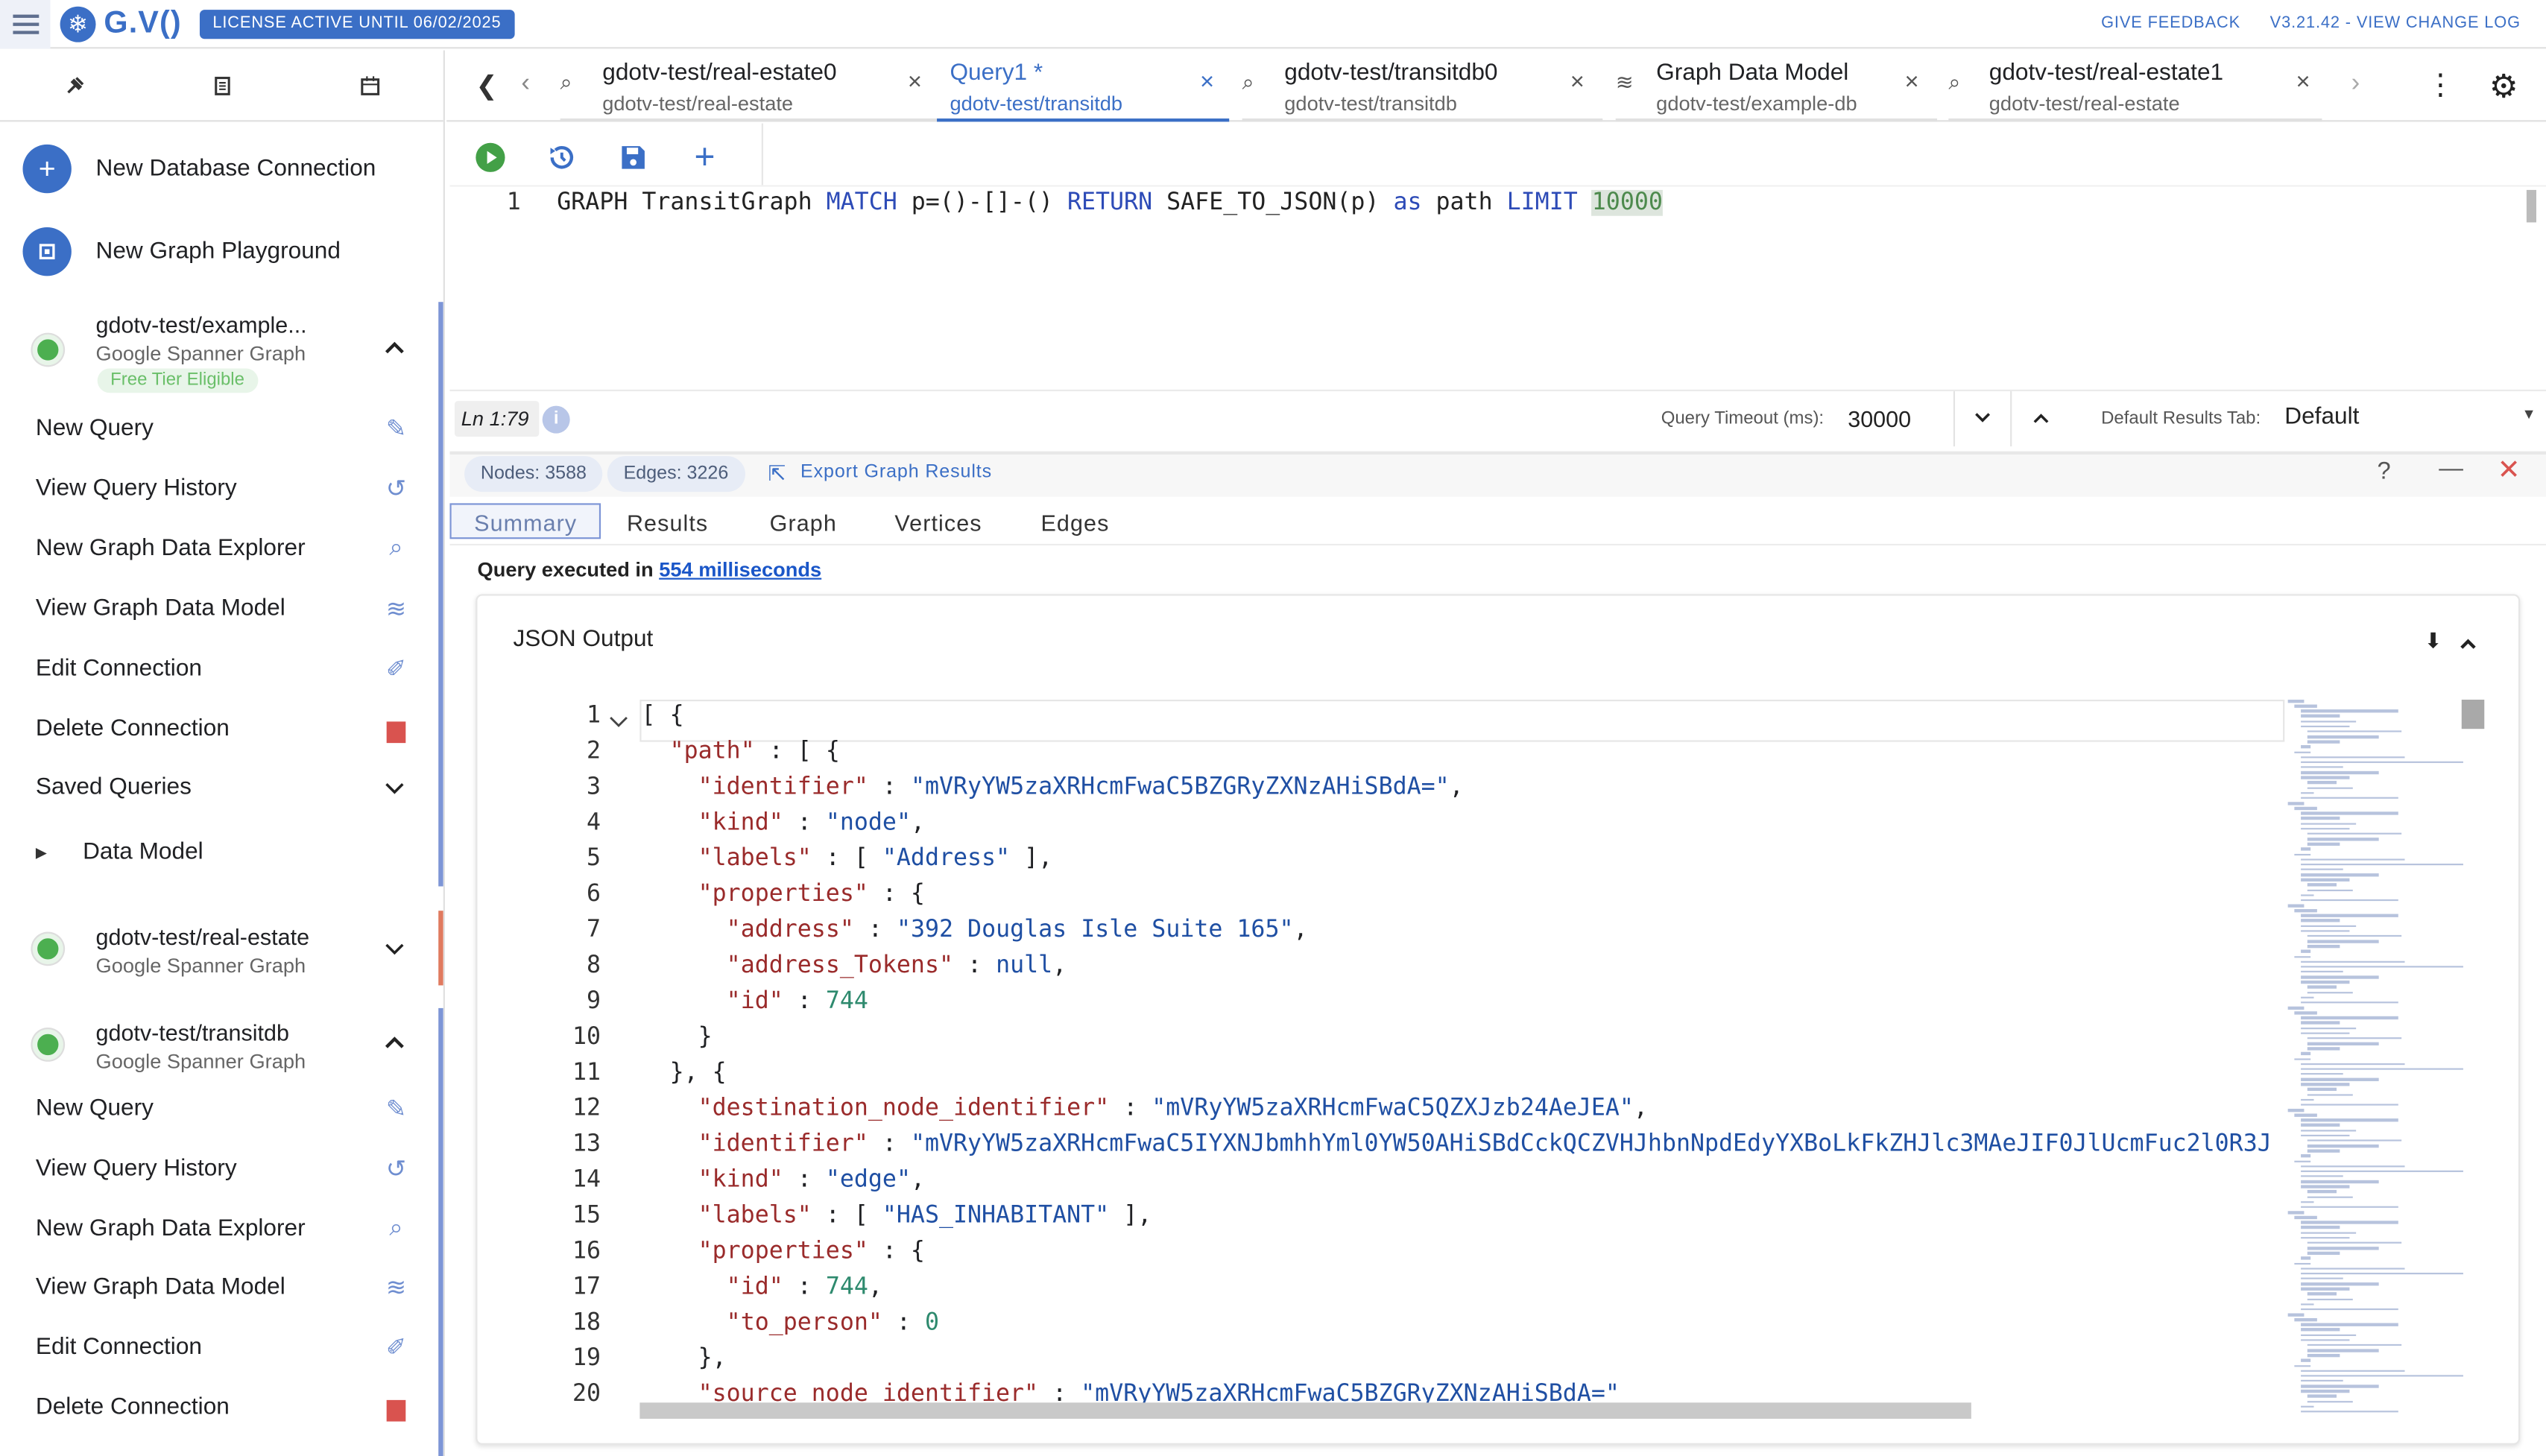  I want to click on history-icon, so click(562, 157).